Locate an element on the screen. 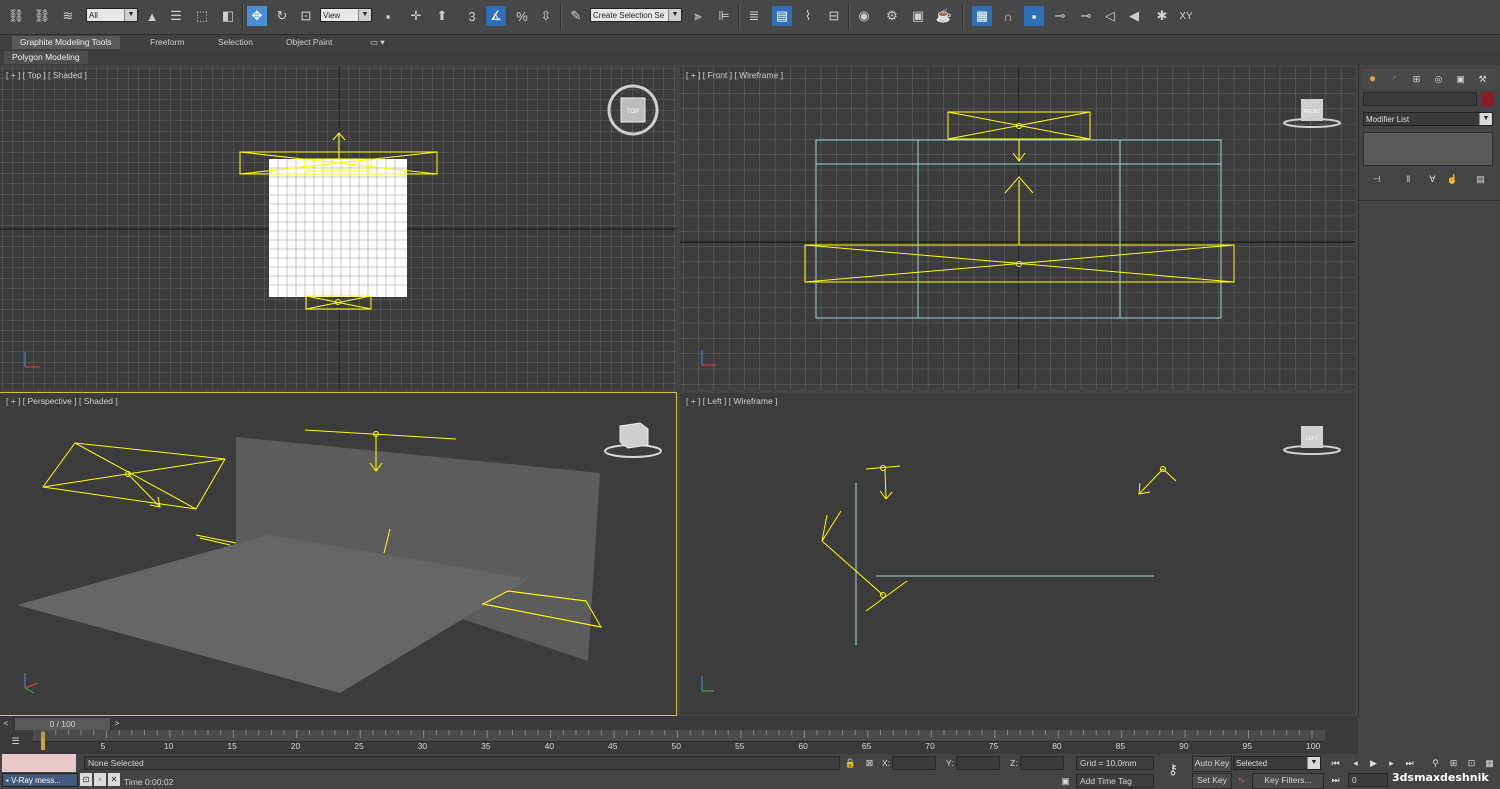 The height and width of the screenshot is (789, 1500). schematic-view-icon: ⊟ is located at coordinates (834, 16).